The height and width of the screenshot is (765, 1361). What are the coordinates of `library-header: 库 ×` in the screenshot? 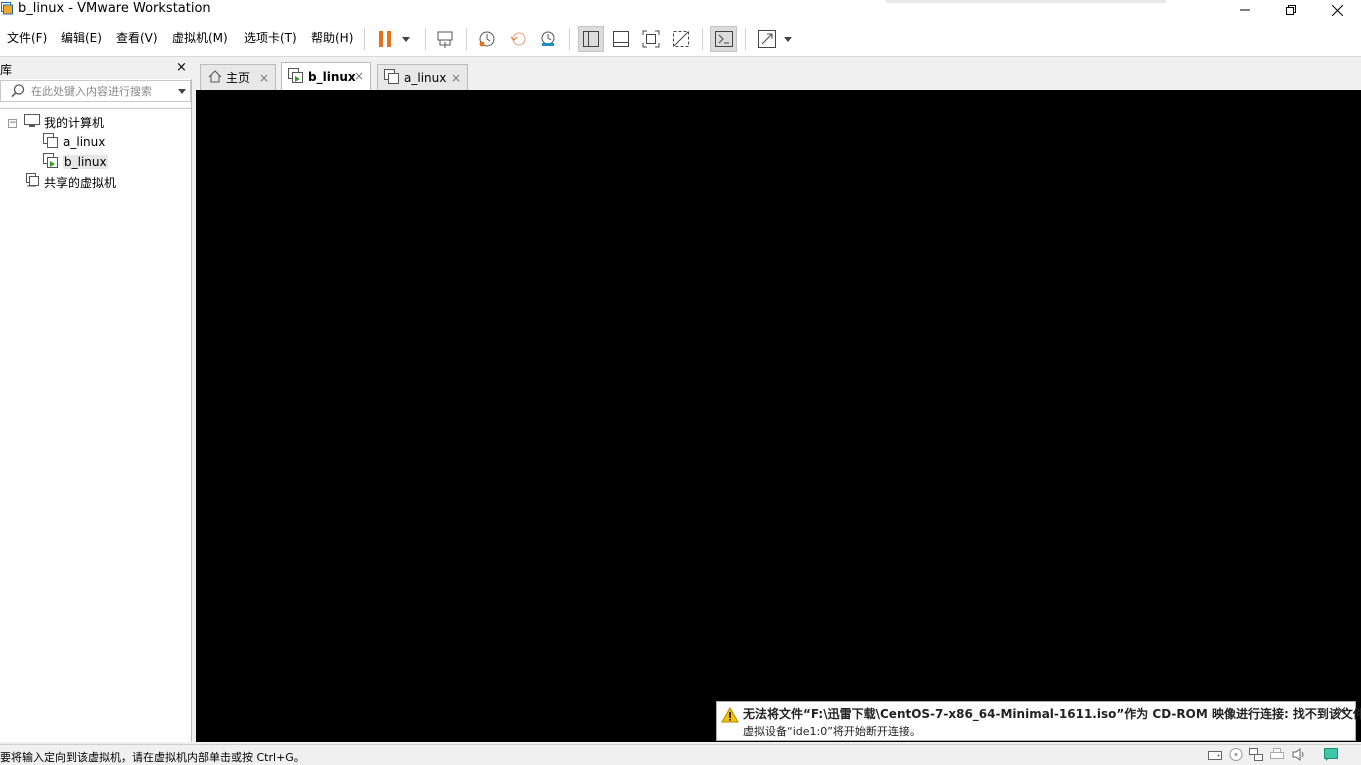 It's located at (96, 68).